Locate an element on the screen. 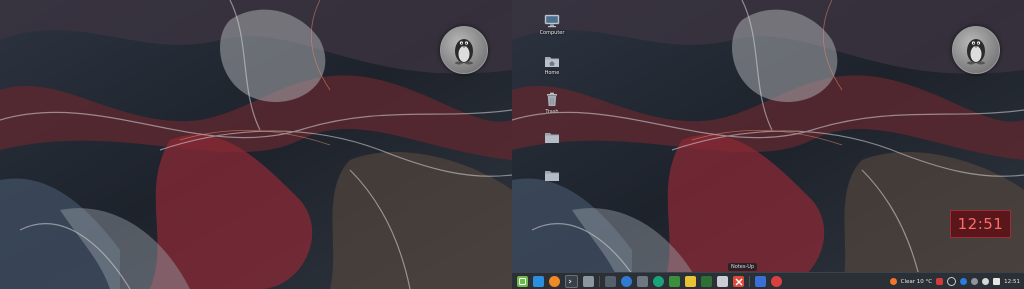  taskbar-tooltip: Notes-Up is located at coordinates (743, 267).